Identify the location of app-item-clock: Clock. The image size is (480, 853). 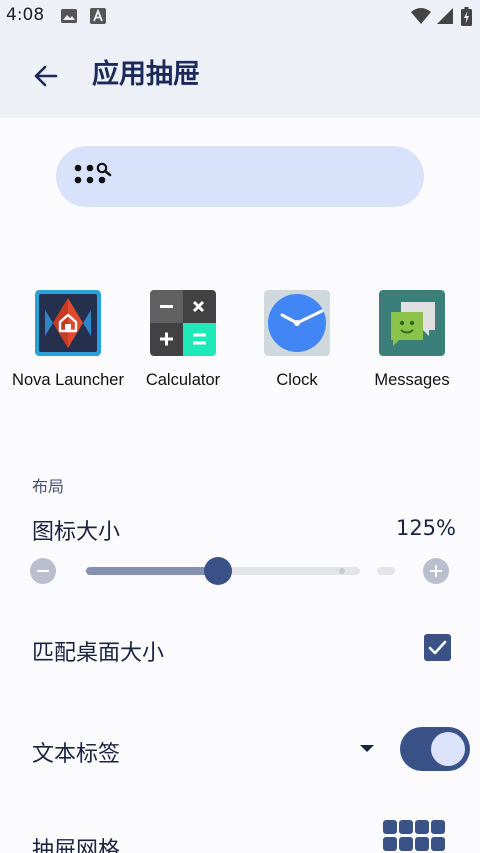
(297, 340).